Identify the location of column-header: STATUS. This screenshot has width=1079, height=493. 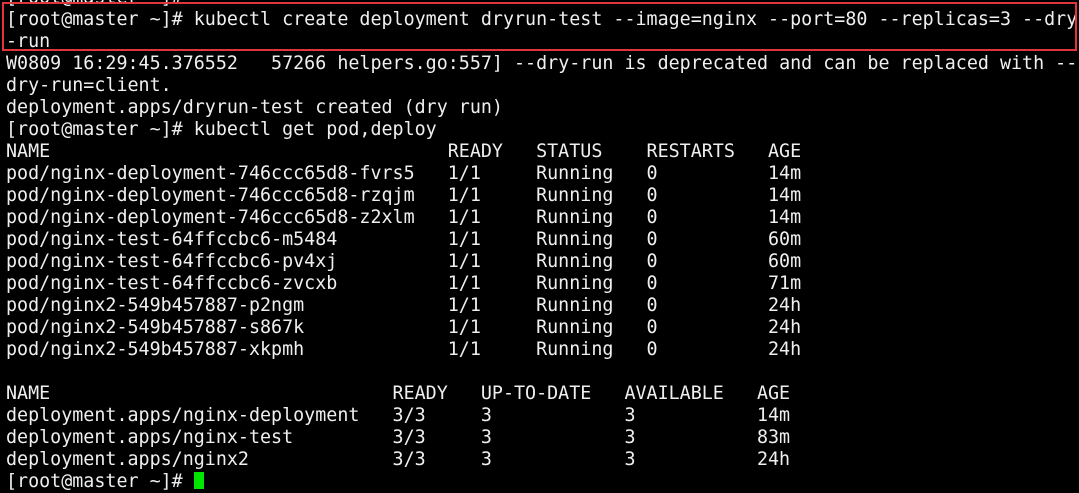
(569, 151).